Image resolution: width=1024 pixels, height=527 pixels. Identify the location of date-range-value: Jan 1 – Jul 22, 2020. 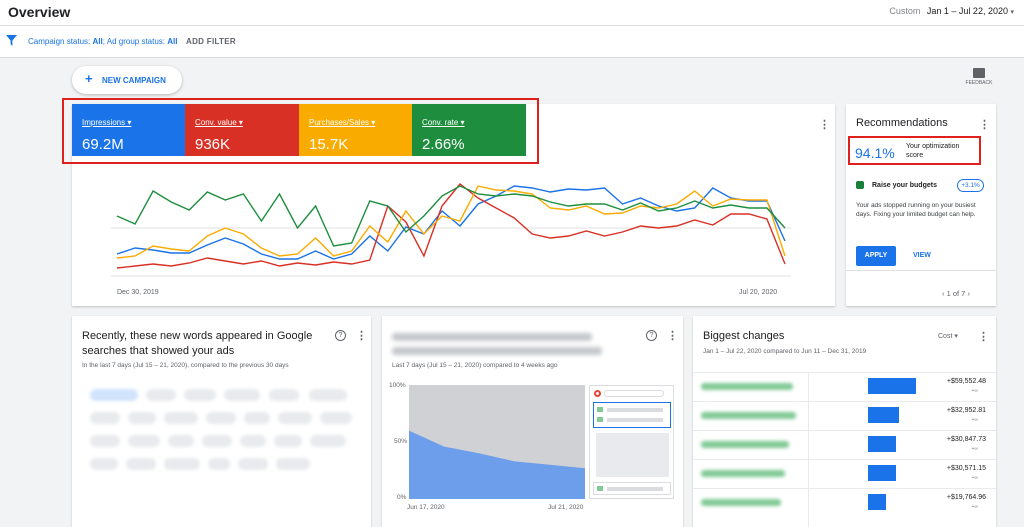
(967, 11).